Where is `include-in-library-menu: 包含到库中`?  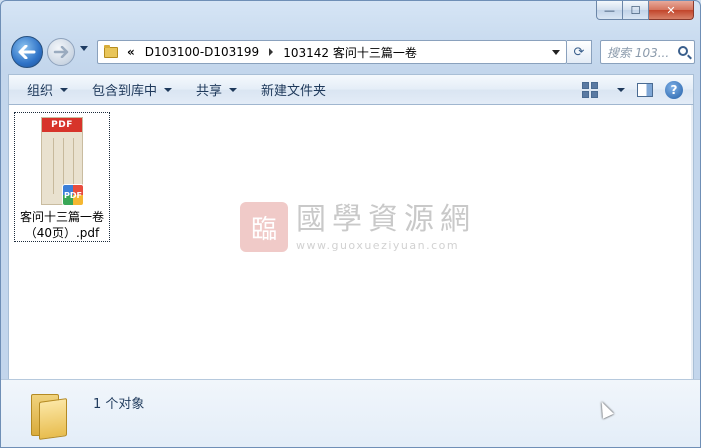 include-in-library-menu: 包含到库中 is located at coordinates (132, 89).